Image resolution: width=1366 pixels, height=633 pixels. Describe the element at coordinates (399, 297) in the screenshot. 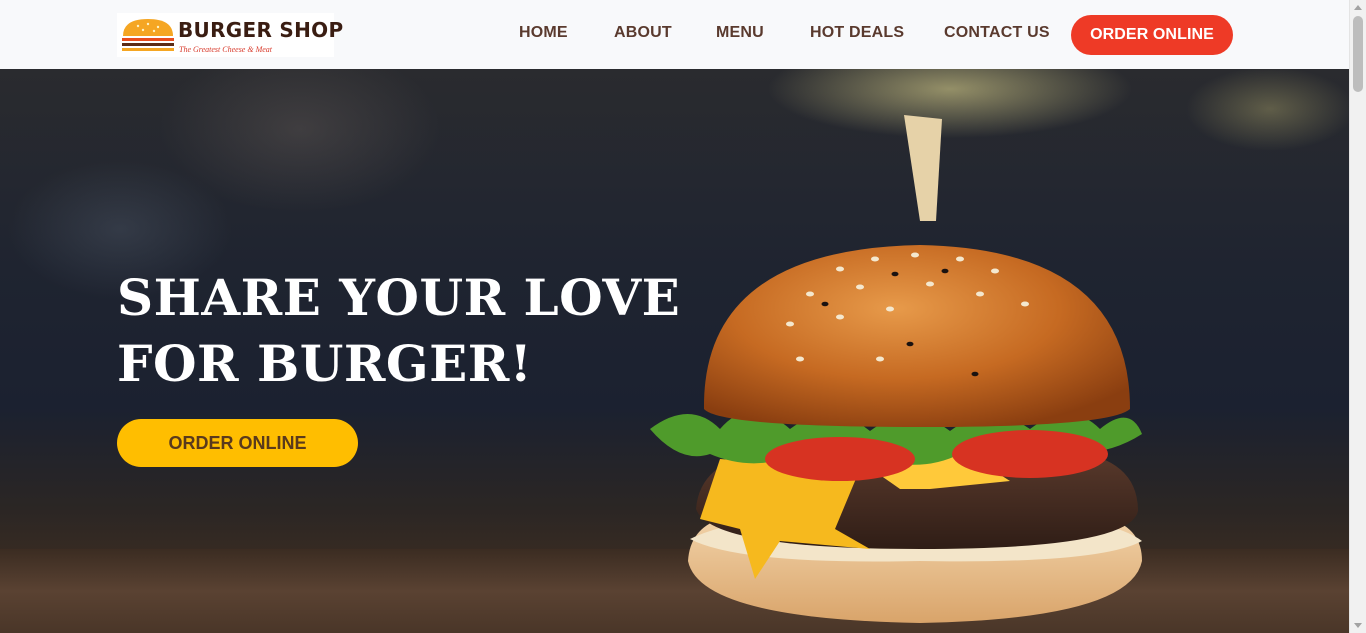

I see `hero-title-line1: SHARE YOUR LOVE` at that location.